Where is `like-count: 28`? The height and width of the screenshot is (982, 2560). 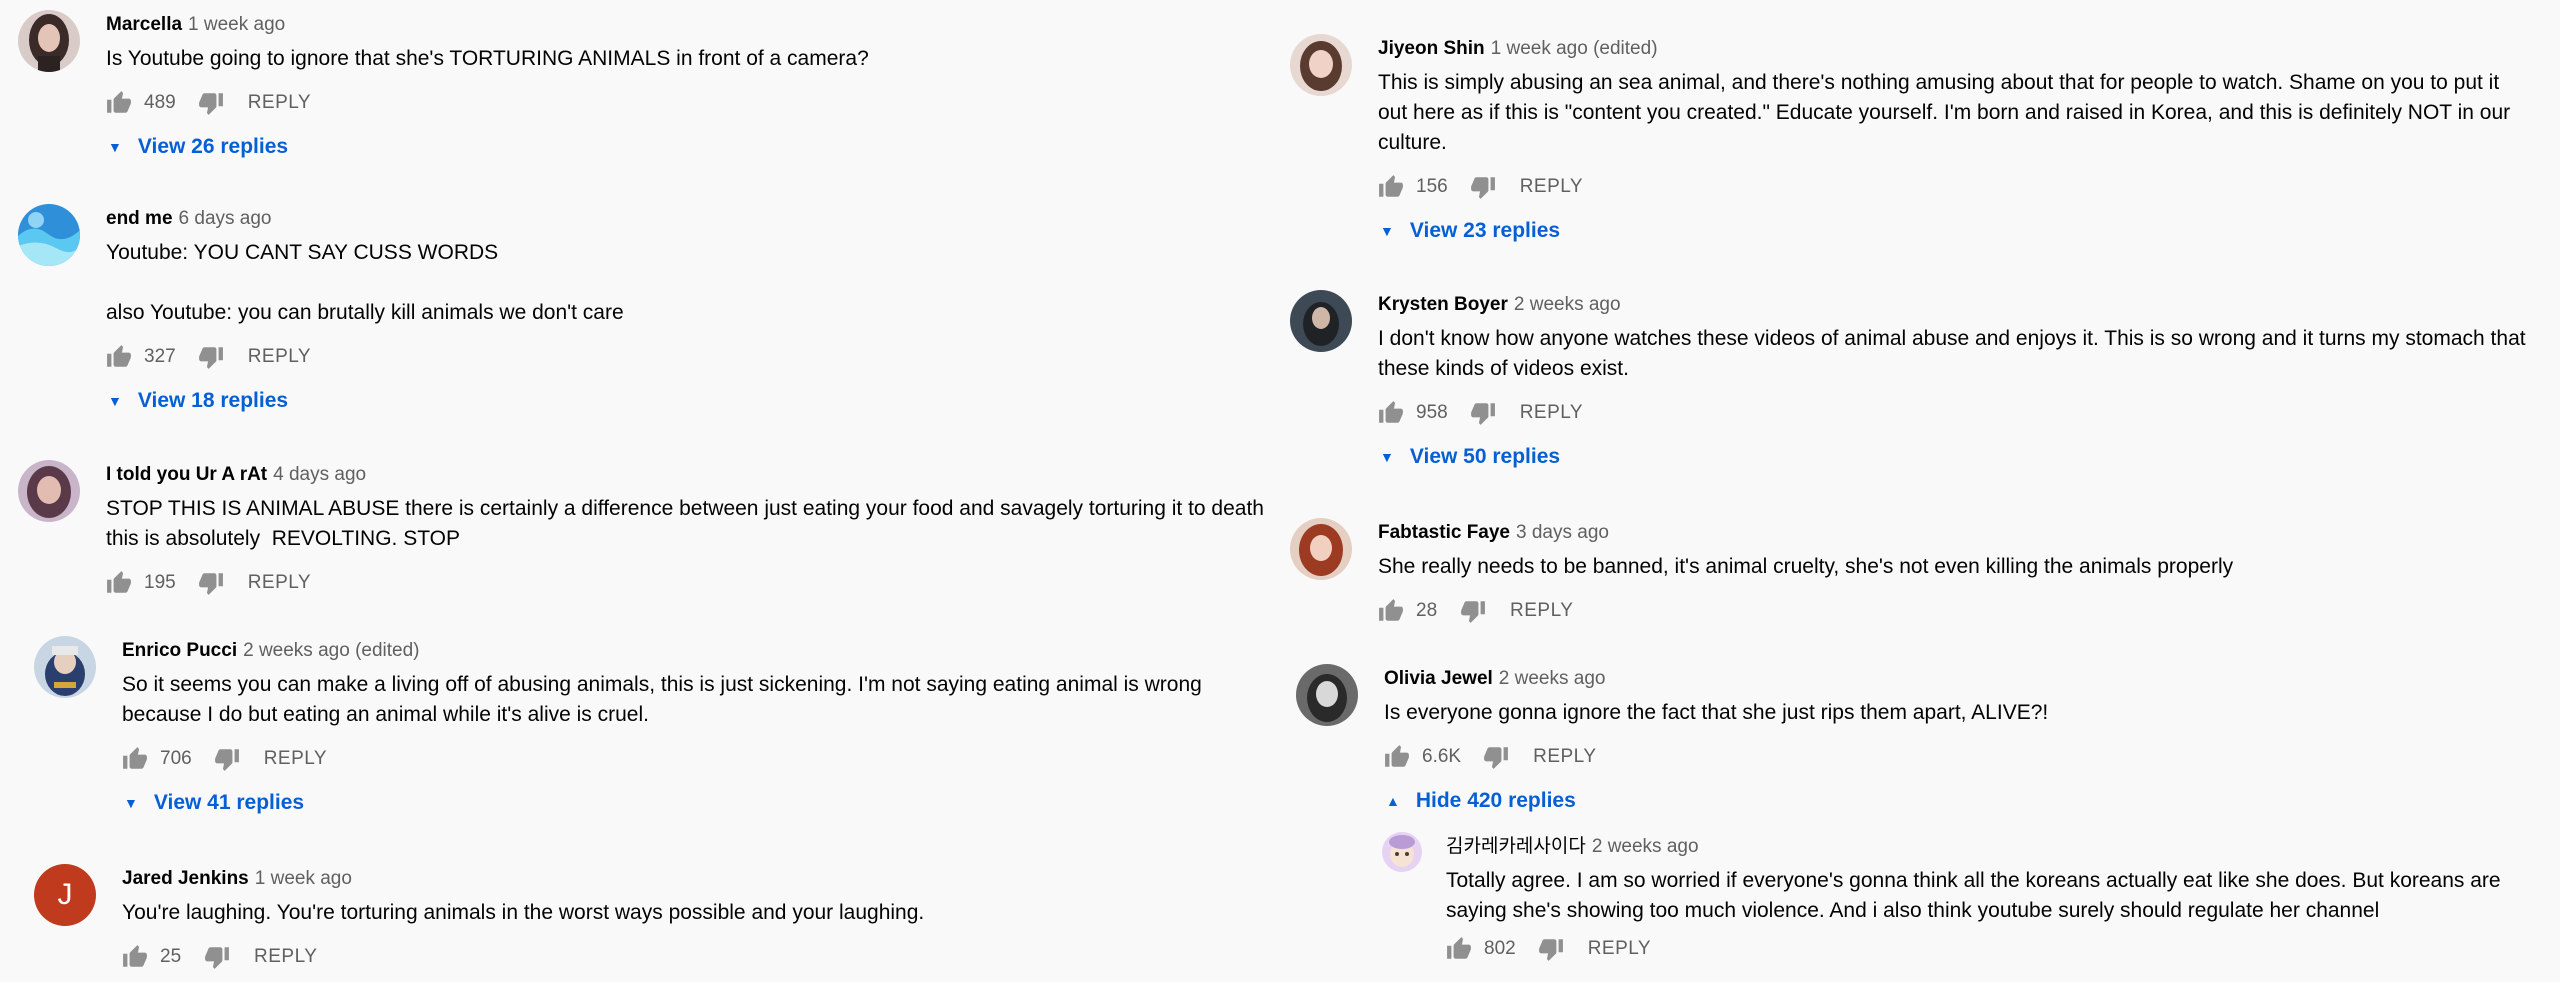
like-count: 28 is located at coordinates (1427, 610).